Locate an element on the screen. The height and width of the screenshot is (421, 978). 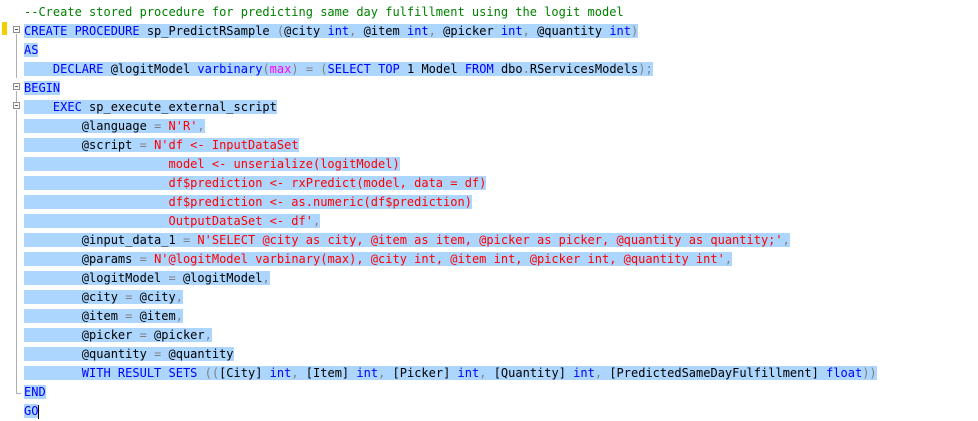
code-token: FROM is located at coordinates (479, 69).